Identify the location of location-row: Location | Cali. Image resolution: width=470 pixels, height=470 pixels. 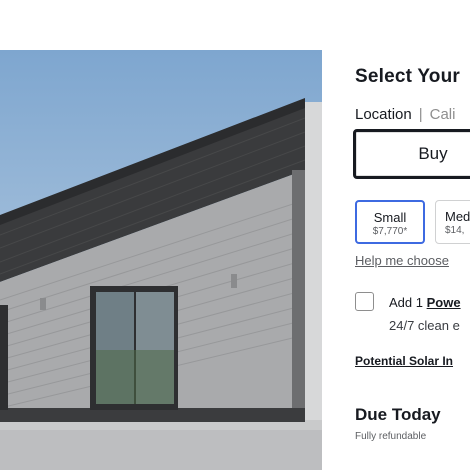
(405, 114).